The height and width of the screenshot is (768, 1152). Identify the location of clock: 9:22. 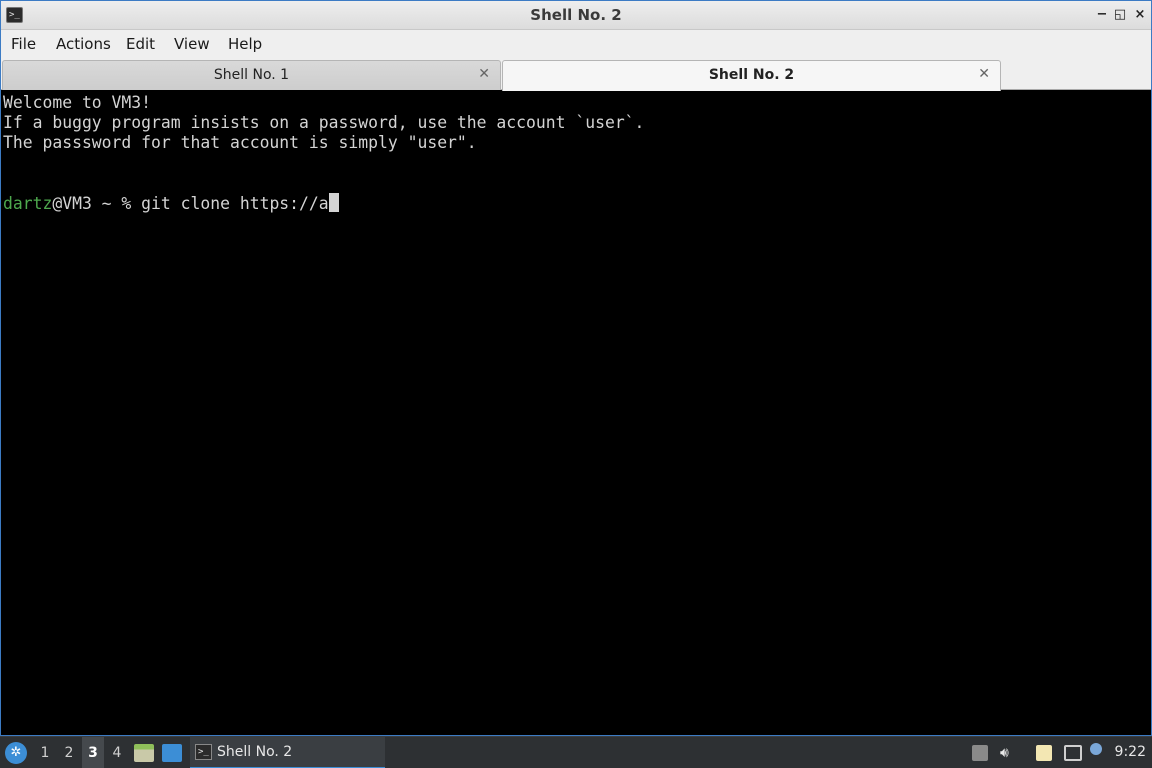
(1130, 752).